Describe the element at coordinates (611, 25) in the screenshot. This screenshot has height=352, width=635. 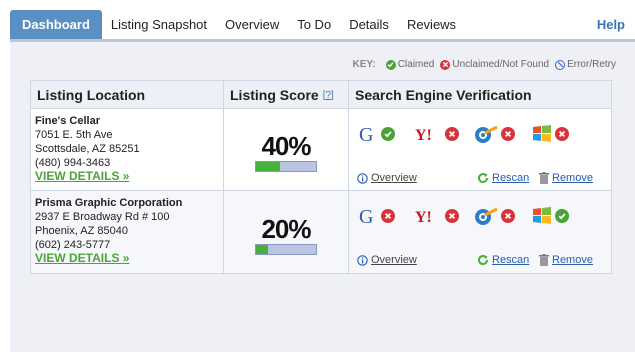
I see `help-link: Help` at that location.